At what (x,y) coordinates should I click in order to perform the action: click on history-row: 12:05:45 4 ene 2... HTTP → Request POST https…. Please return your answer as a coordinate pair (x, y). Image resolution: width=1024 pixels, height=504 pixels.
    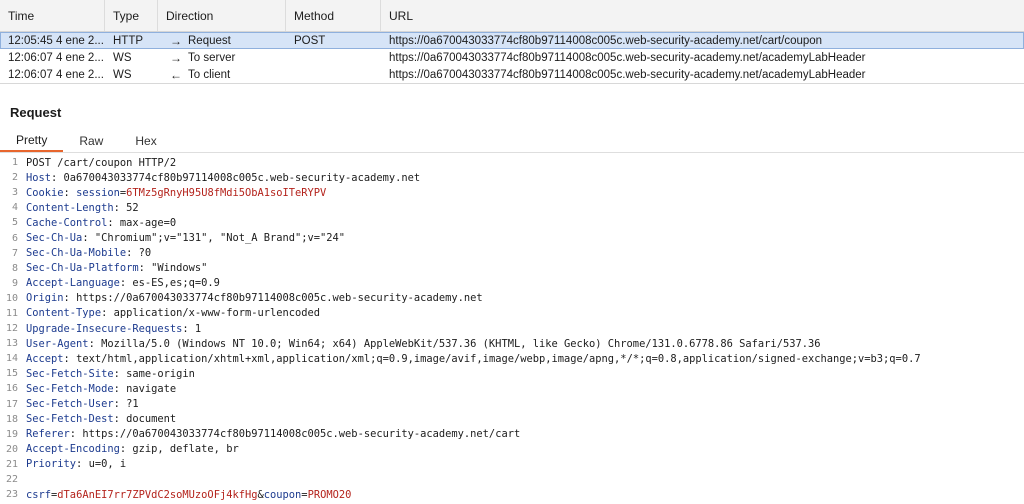
    Looking at the image, I should click on (512, 40).